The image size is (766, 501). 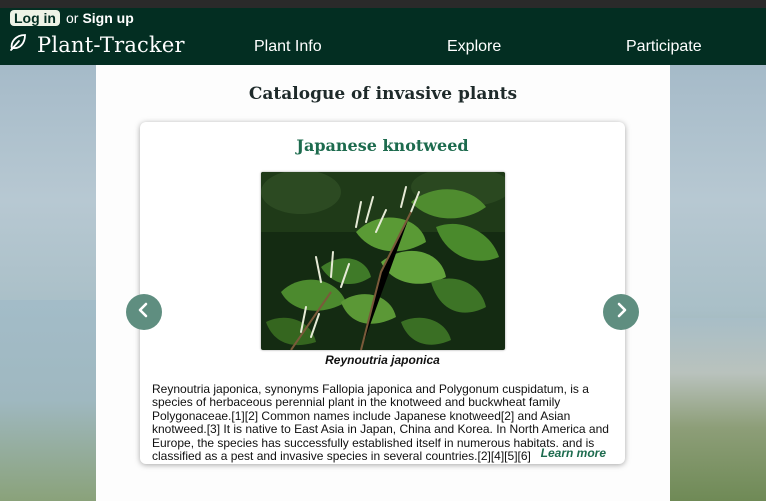 I want to click on plant-photo, so click(x=383, y=261).